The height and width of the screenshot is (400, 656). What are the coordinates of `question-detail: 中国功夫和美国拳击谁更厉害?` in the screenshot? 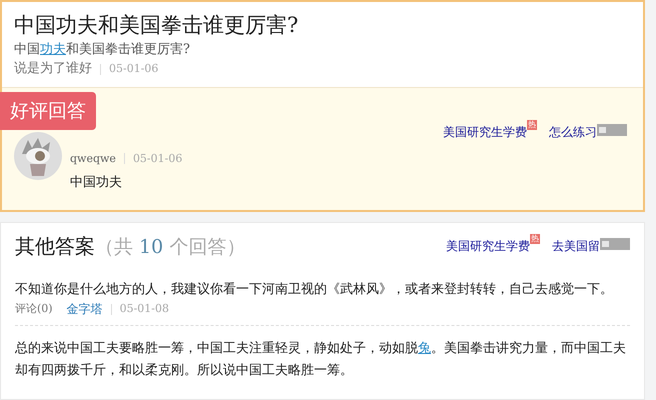 It's located at (102, 50).